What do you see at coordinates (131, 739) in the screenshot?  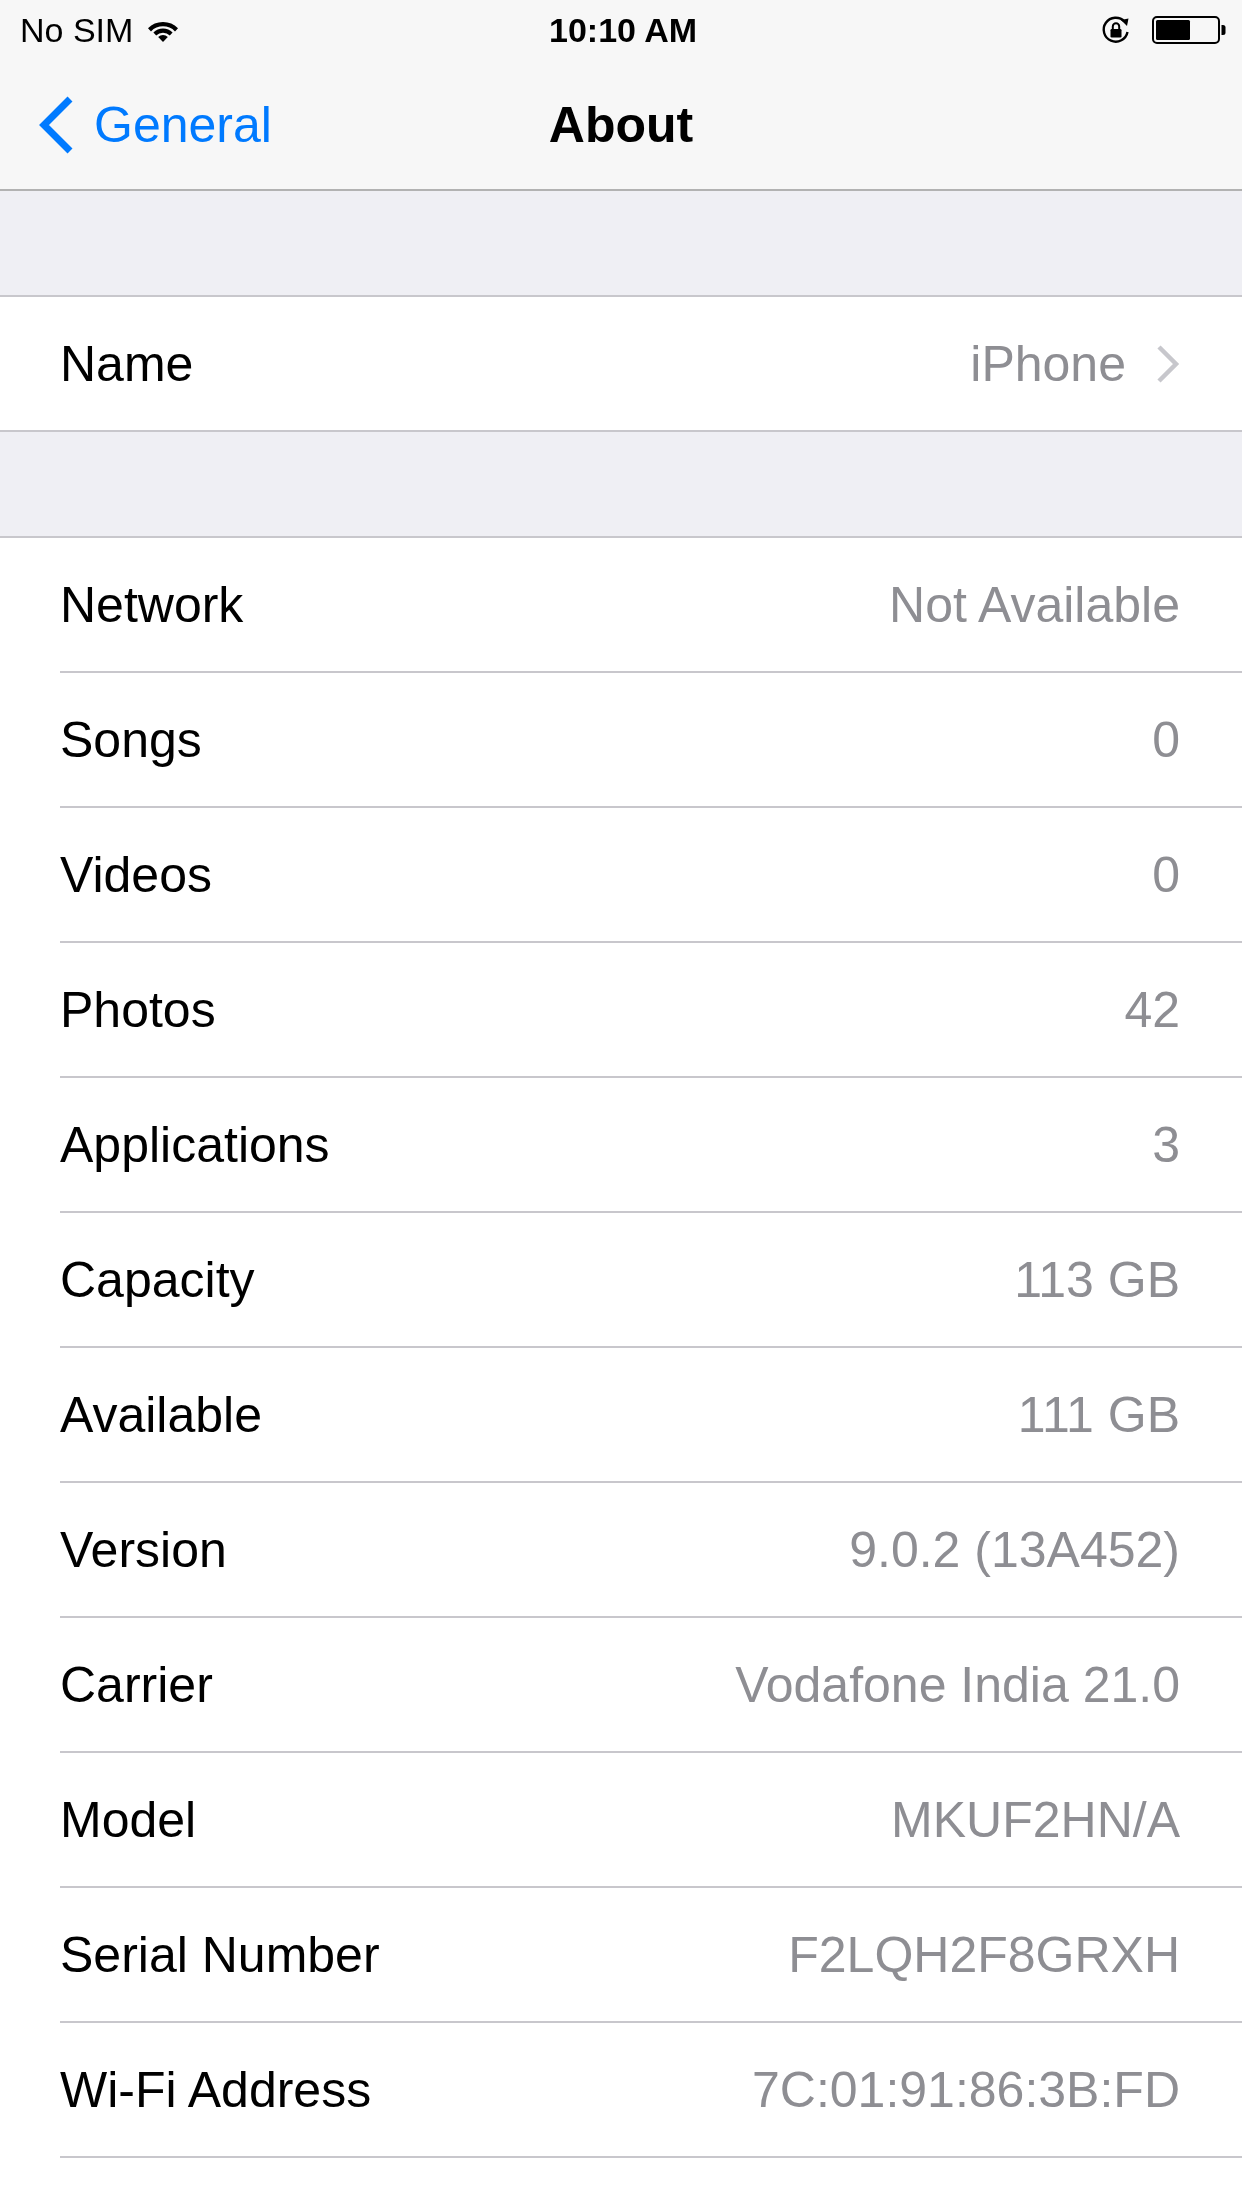 I see `row-label: Songs` at bounding box center [131, 739].